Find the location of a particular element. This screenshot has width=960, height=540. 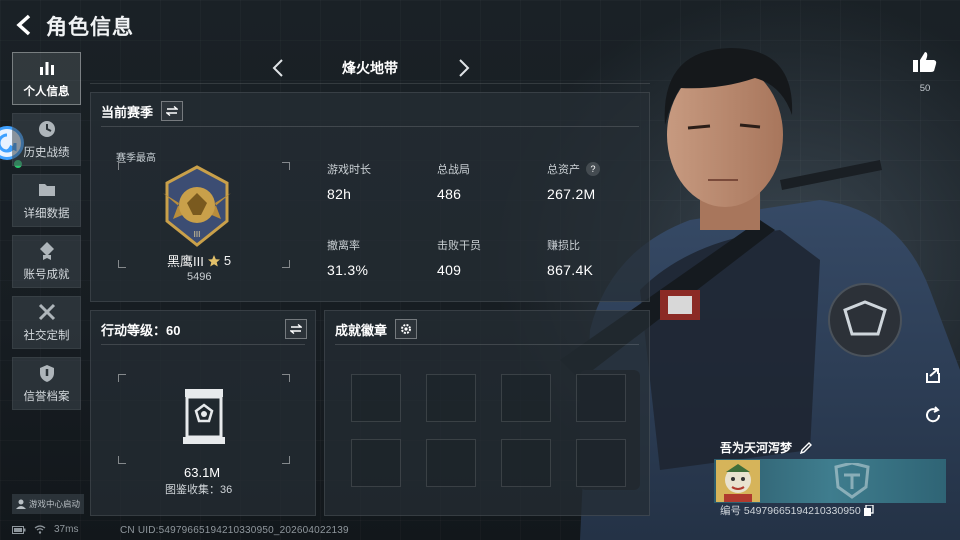

clock-icon is located at coordinates (46, 129).